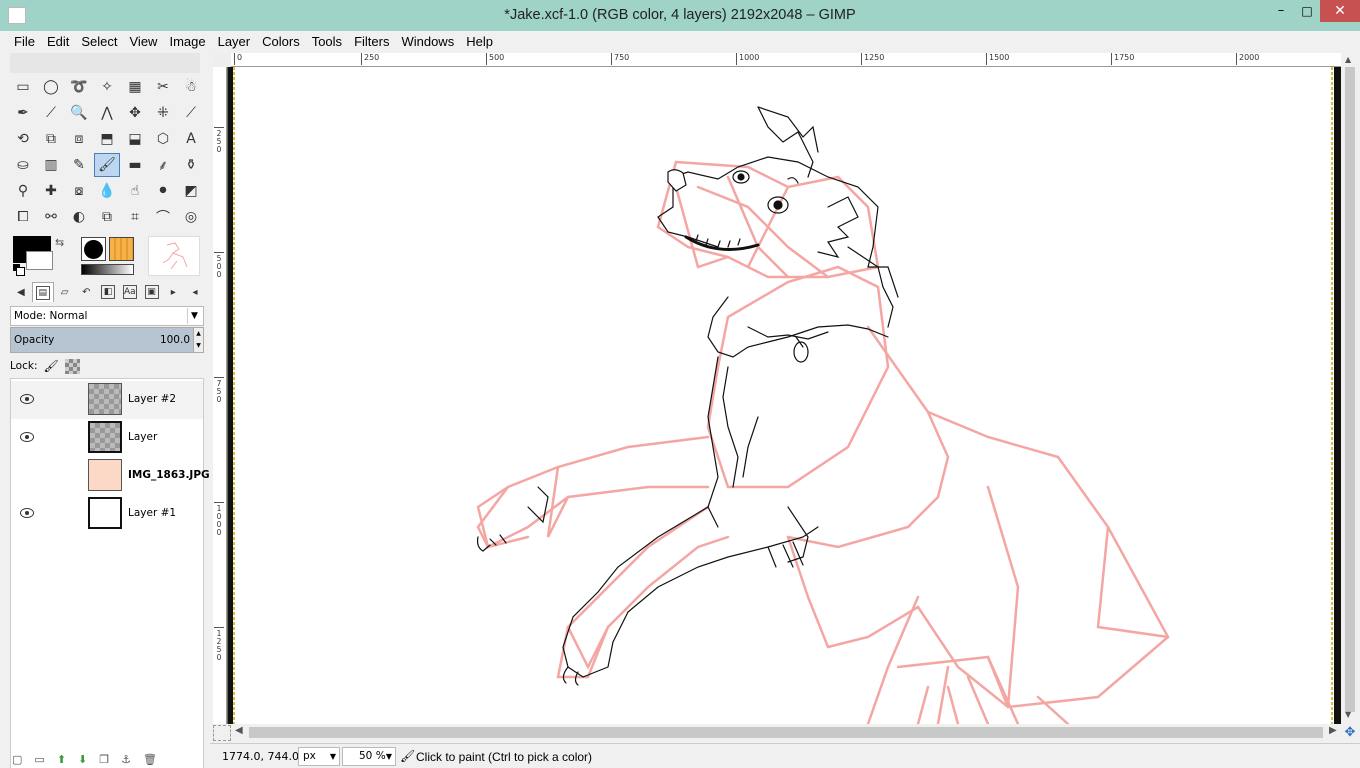 This screenshot has width=1360, height=768. Describe the element at coordinates (19, 270) in the screenshot. I see `reset-colors-icon` at that location.